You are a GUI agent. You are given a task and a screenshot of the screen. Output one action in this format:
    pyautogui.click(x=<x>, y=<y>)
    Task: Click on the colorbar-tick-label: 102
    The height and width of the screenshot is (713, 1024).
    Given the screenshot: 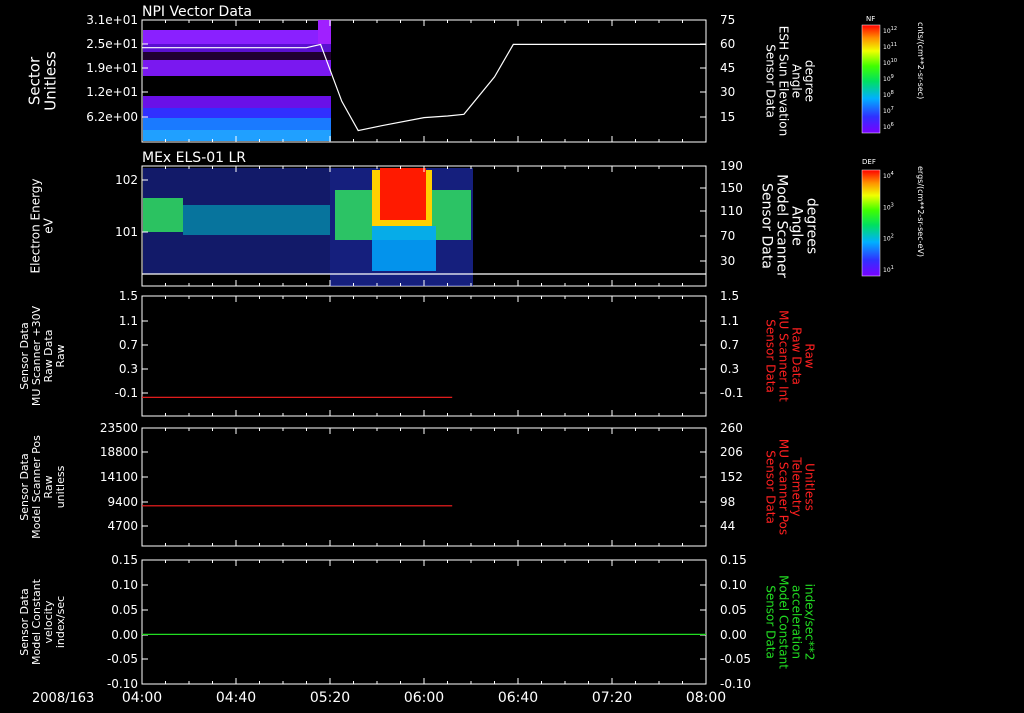 What is the action you would take?
    pyautogui.click(x=888, y=238)
    